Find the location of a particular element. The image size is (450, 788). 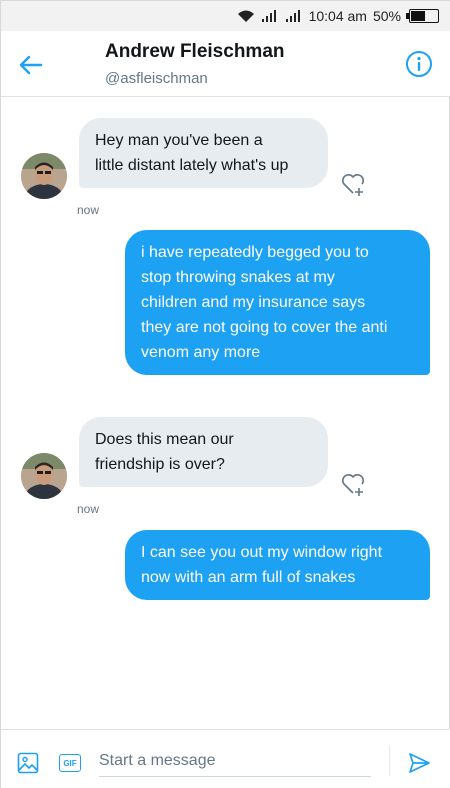

composer-divider is located at coordinates (389, 761).